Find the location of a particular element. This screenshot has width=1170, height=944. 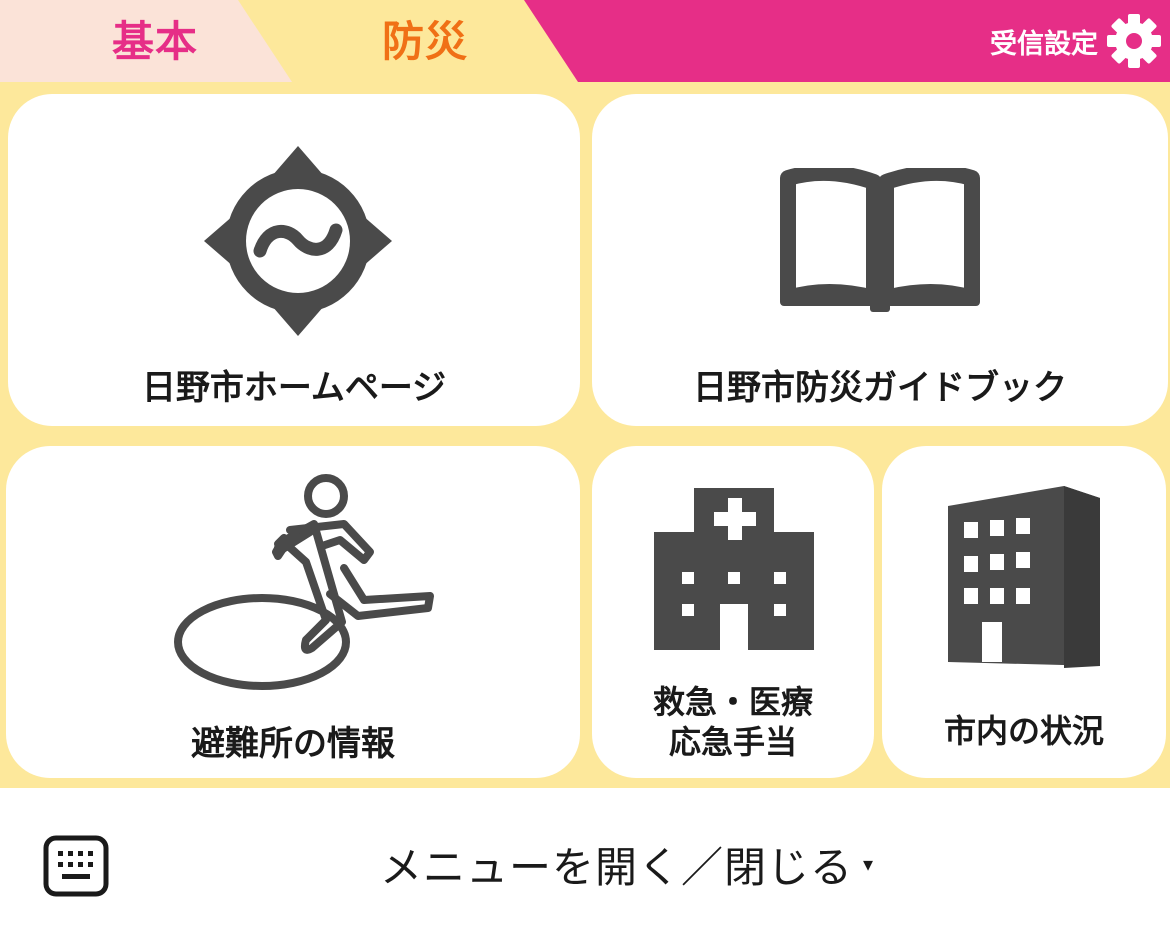

tile-disaster-guidebook-label: 日野市防災ガイドブック is located at coordinates (880, 388).